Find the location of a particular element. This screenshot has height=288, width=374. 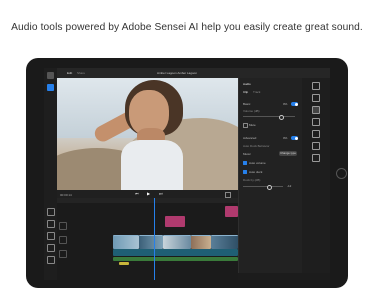

timeline-ruler is located at coordinates (147, 200).